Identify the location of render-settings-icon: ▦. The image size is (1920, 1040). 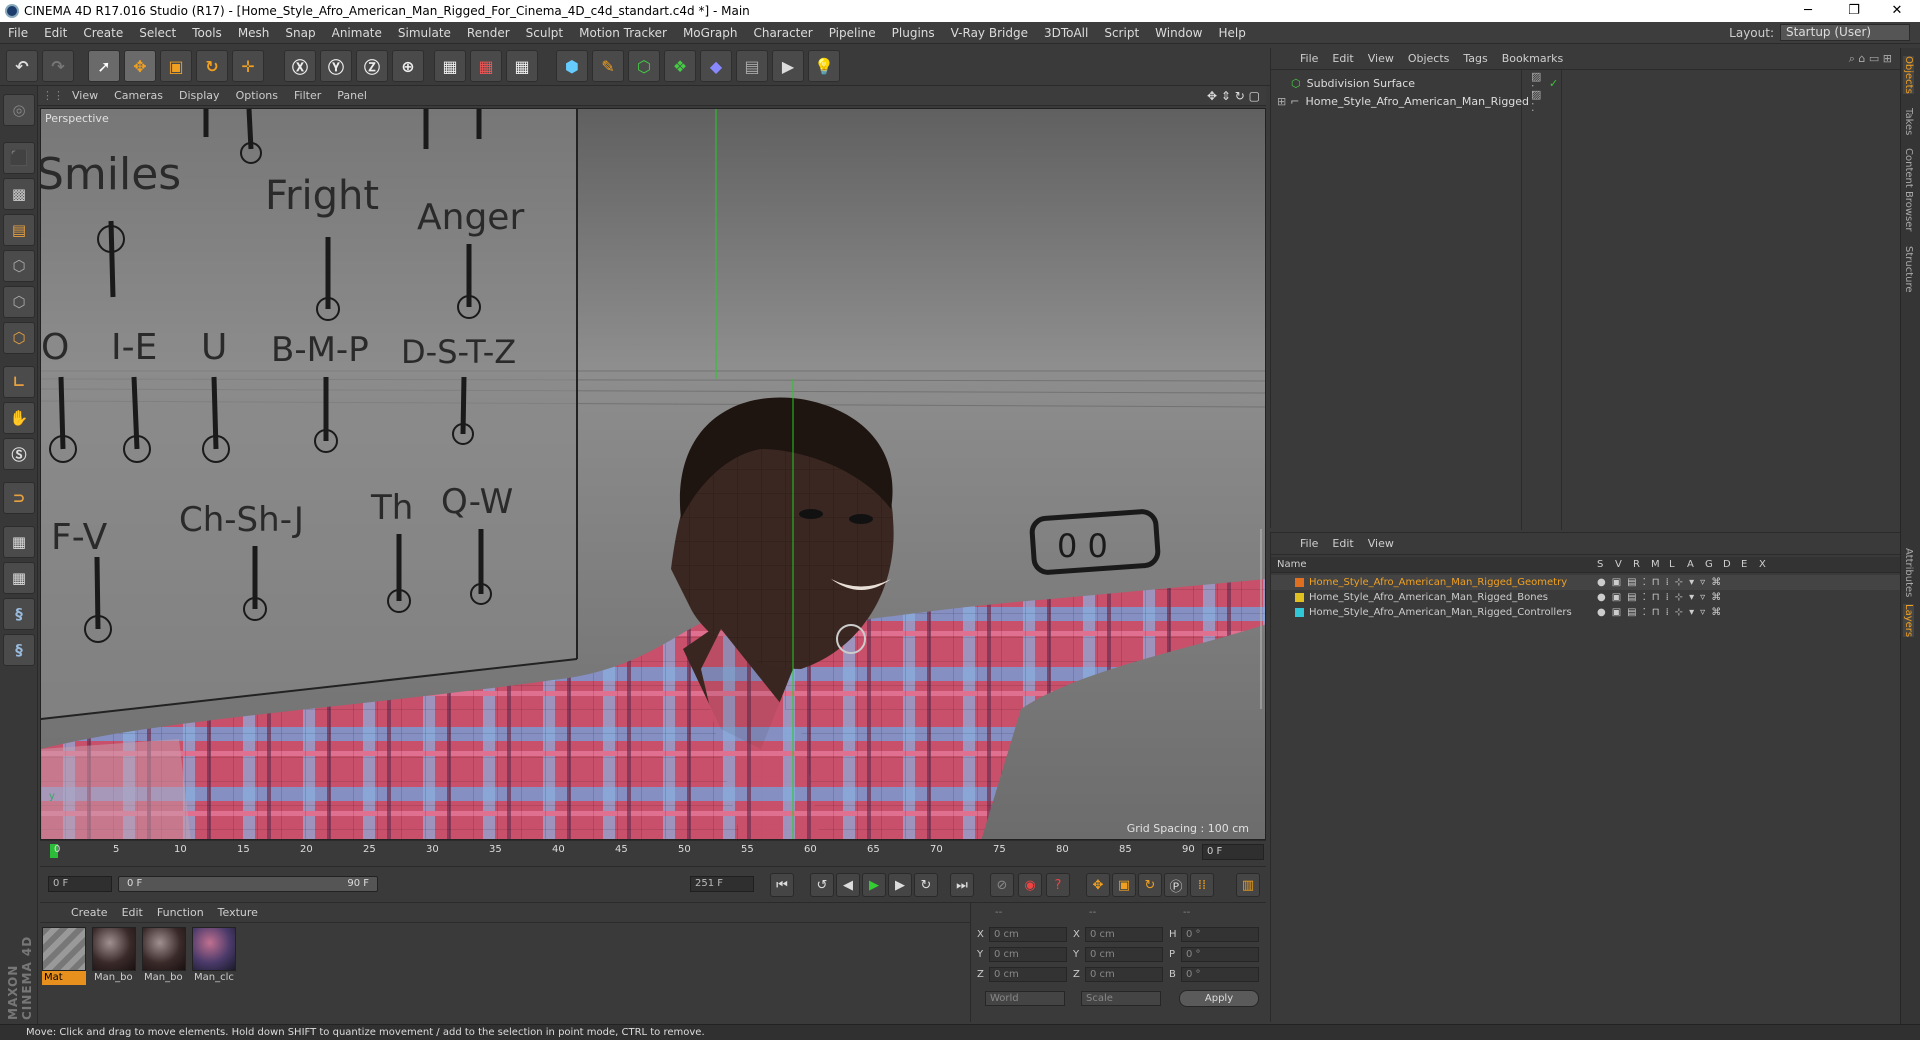
(522, 66).